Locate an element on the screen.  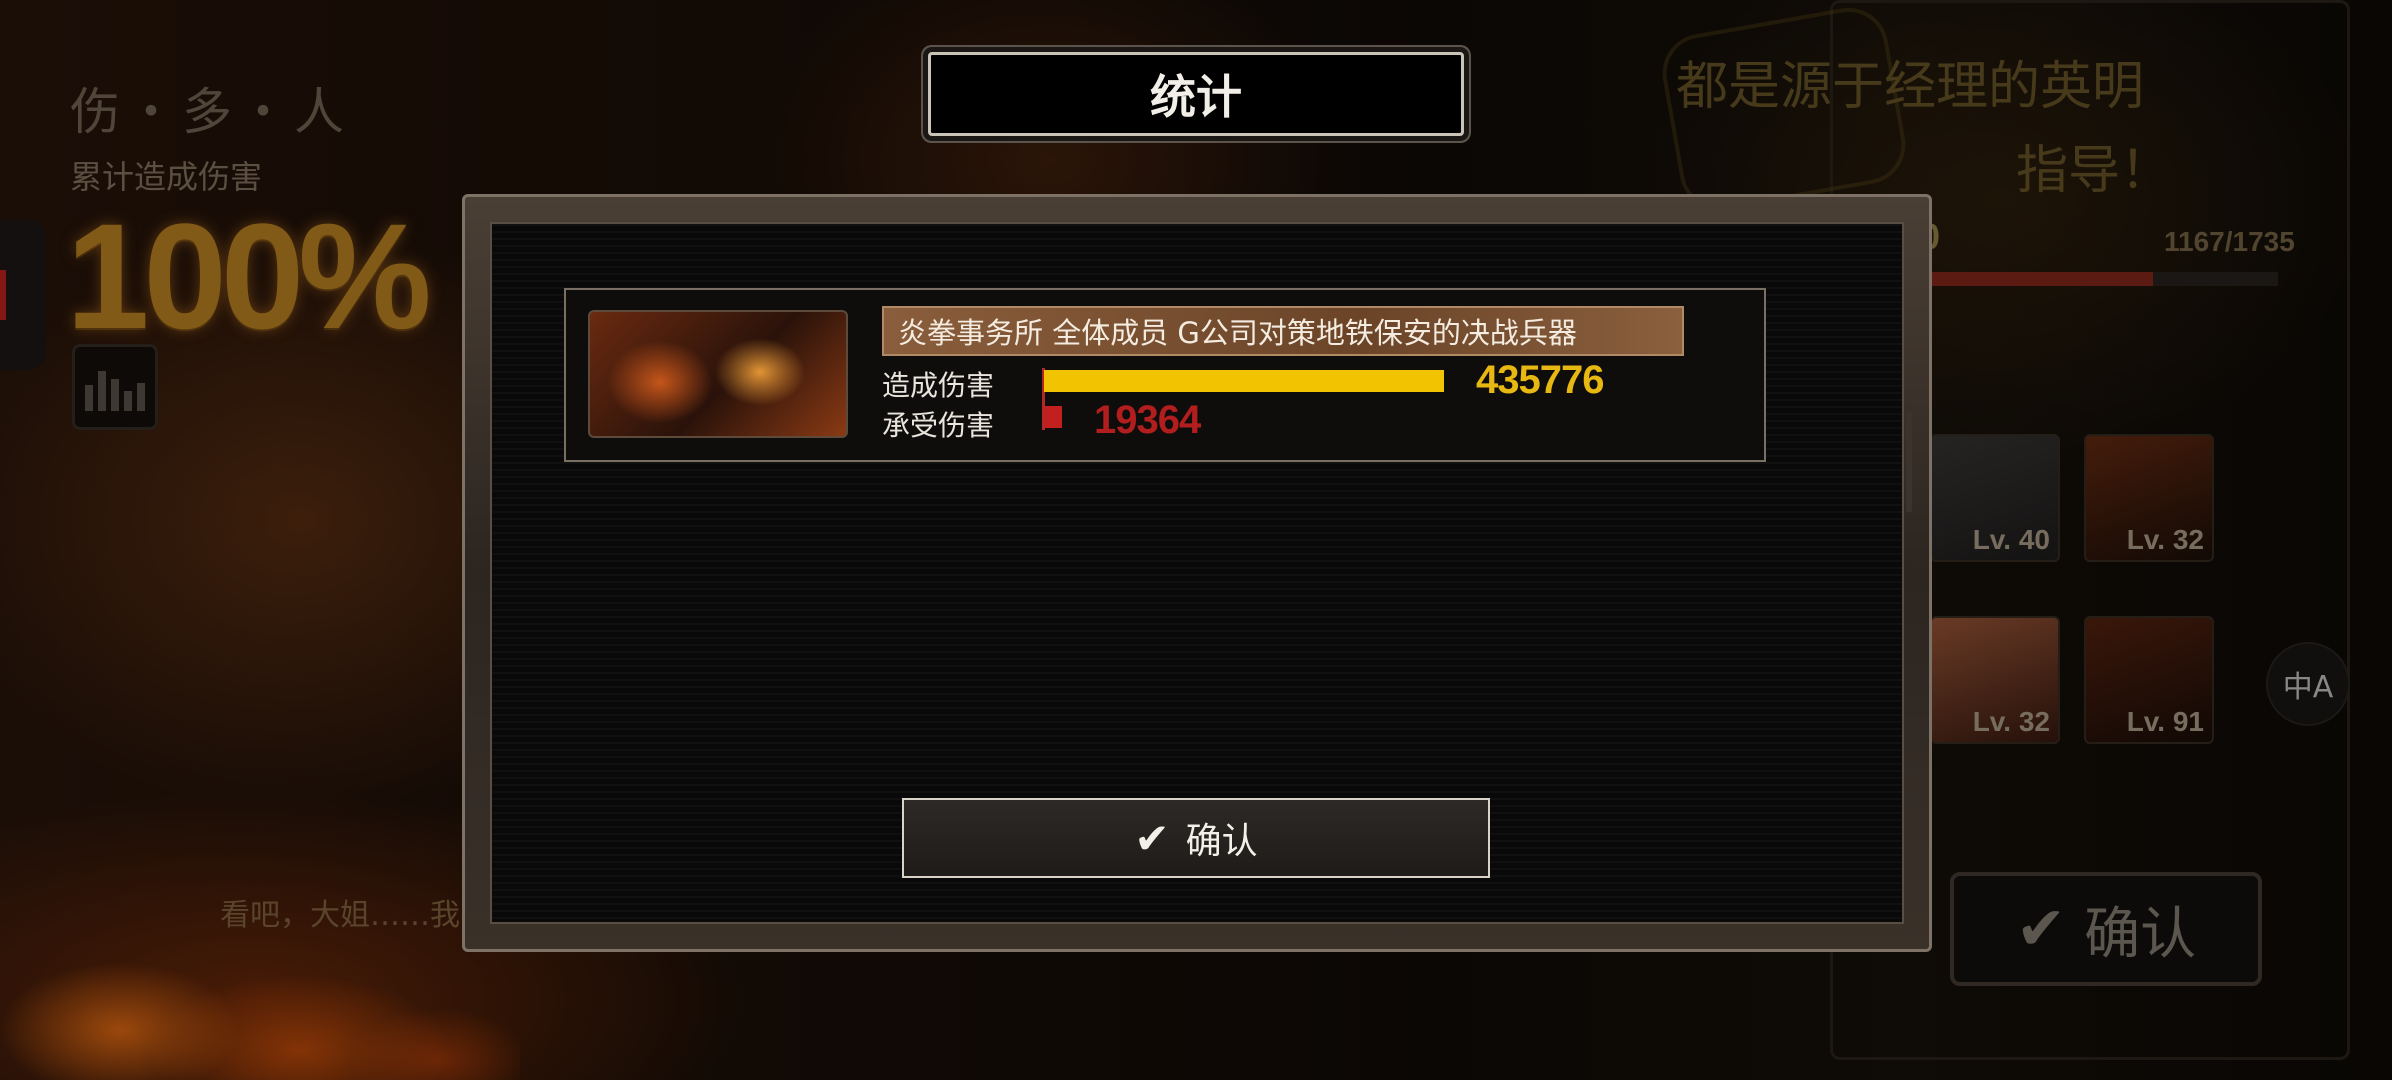
damage-dealt-value: 435776 is located at coordinates (1540, 380).